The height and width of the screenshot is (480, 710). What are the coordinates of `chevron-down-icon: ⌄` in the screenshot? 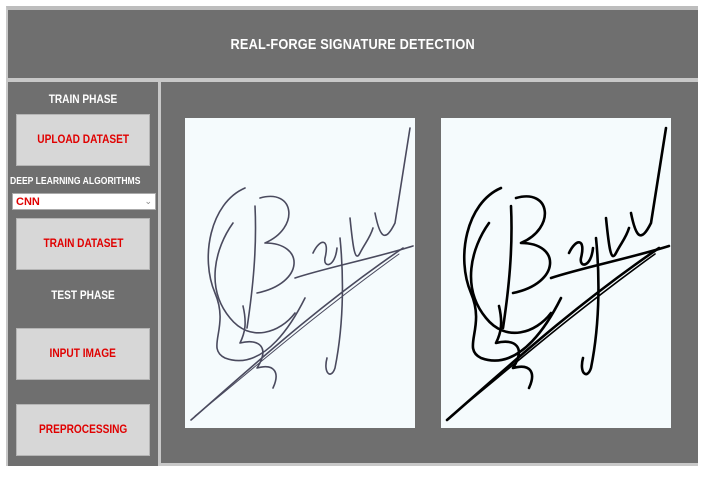 It's located at (148, 201).